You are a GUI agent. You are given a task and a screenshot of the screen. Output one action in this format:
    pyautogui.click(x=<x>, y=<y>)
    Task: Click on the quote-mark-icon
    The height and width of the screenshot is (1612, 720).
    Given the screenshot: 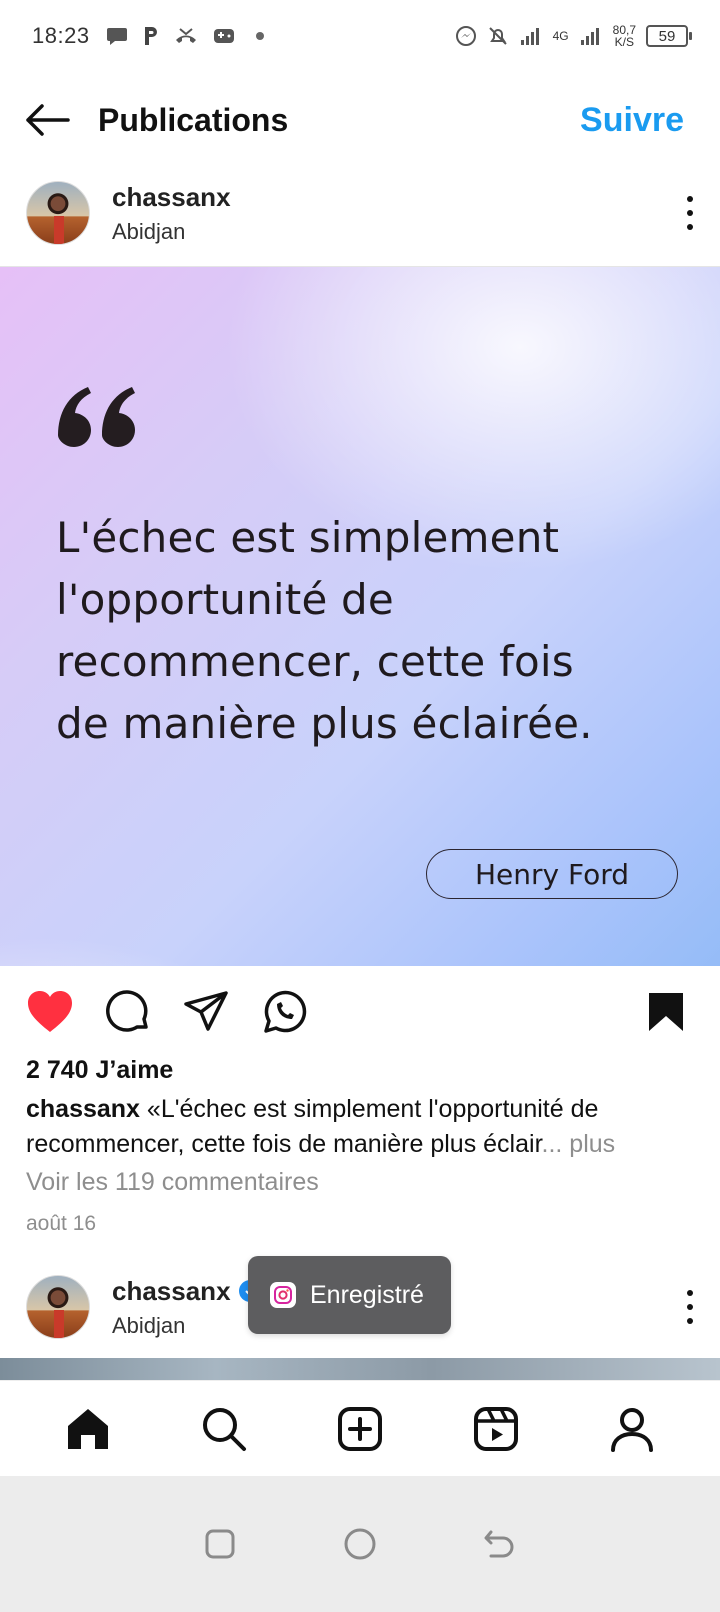 What is the action you would take?
    pyautogui.click(x=96, y=417)
    